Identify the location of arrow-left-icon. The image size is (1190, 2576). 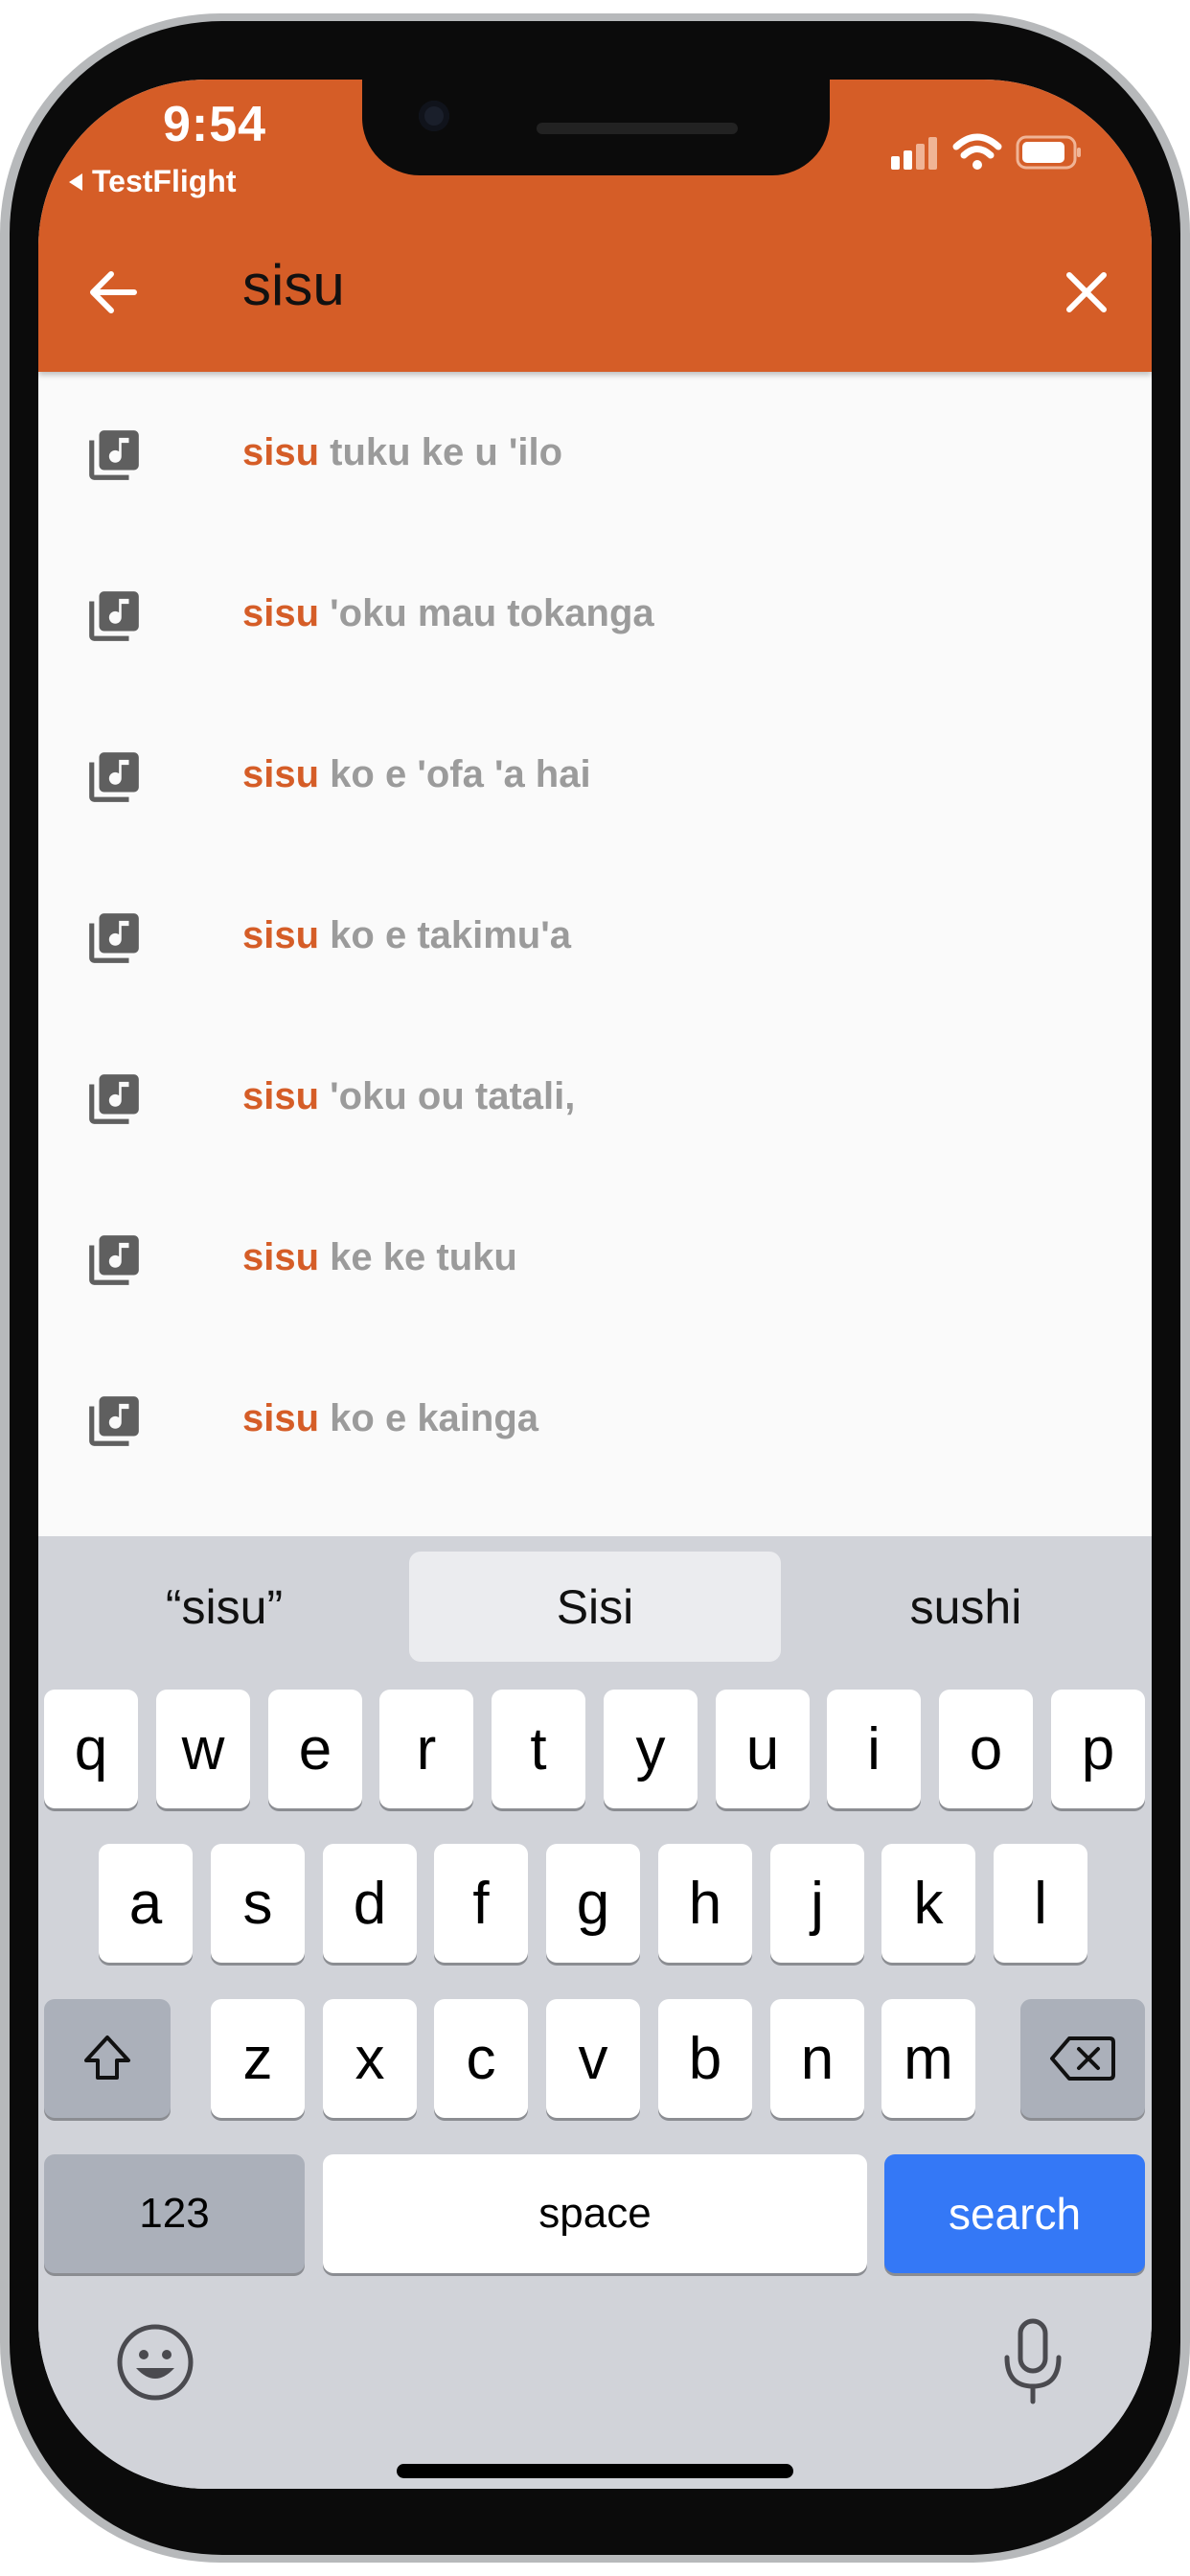
(114, 292).